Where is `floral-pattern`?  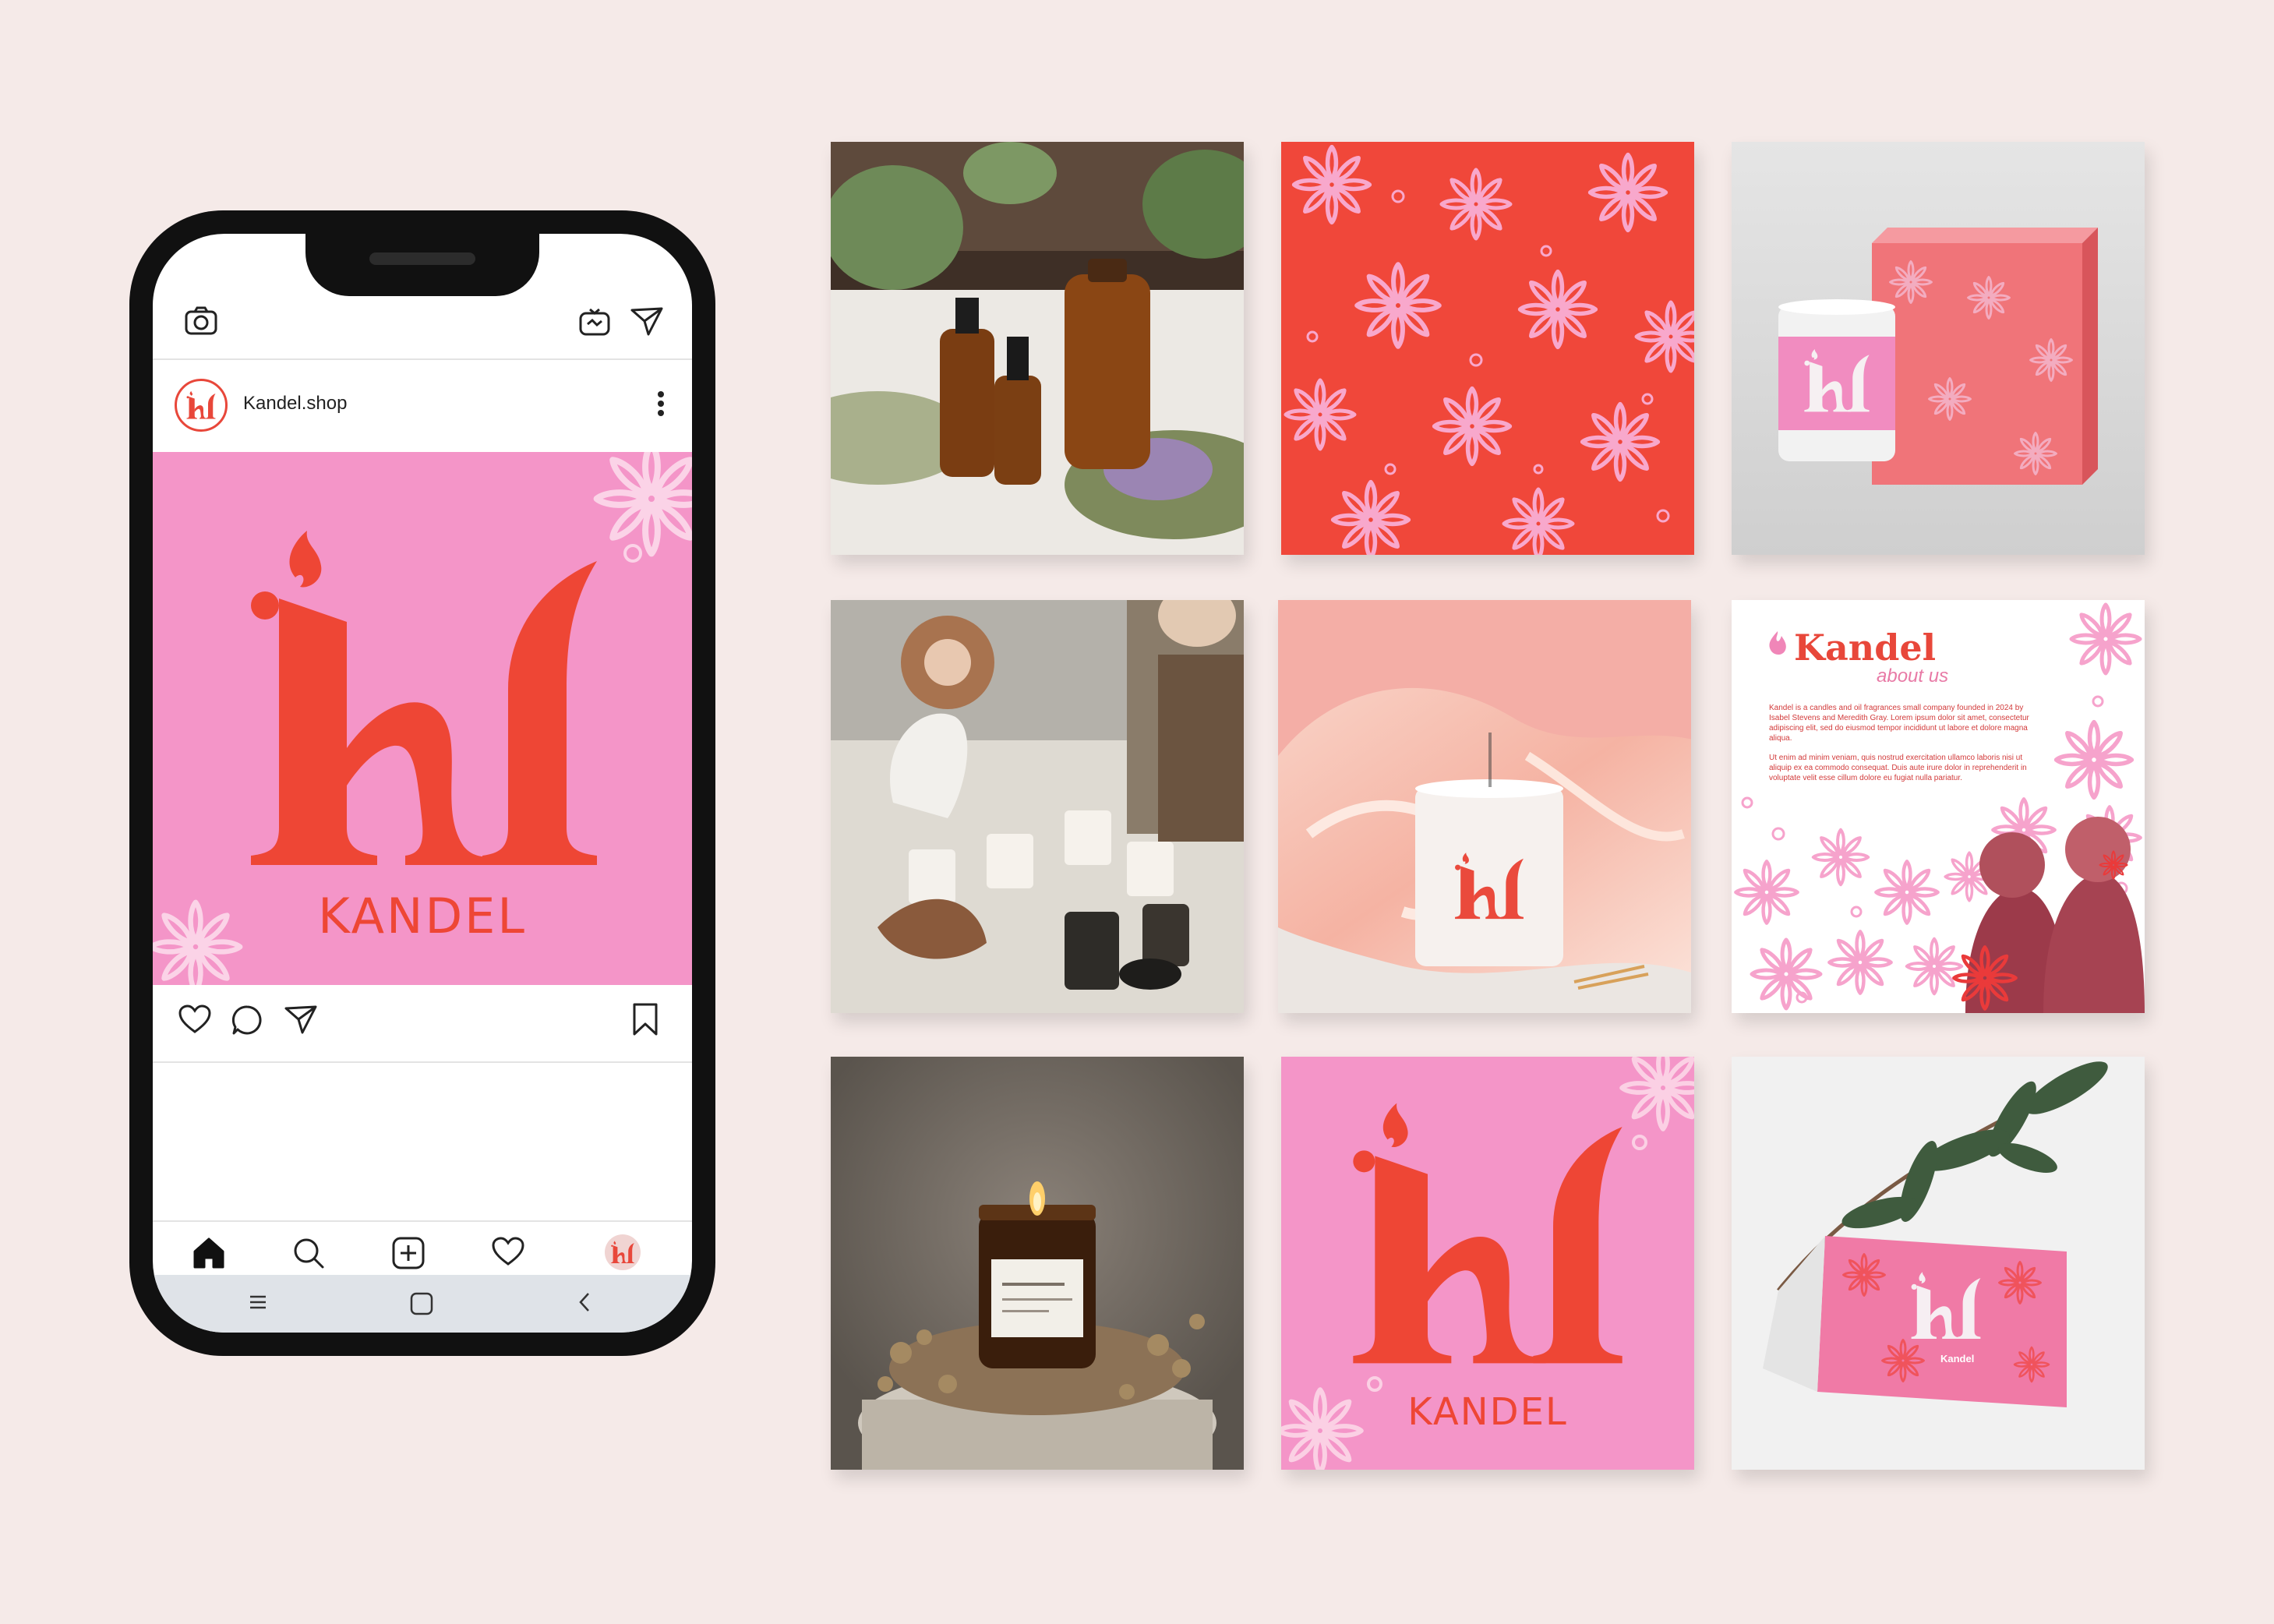
floral-pattern is located at coordinates (1487, 348).